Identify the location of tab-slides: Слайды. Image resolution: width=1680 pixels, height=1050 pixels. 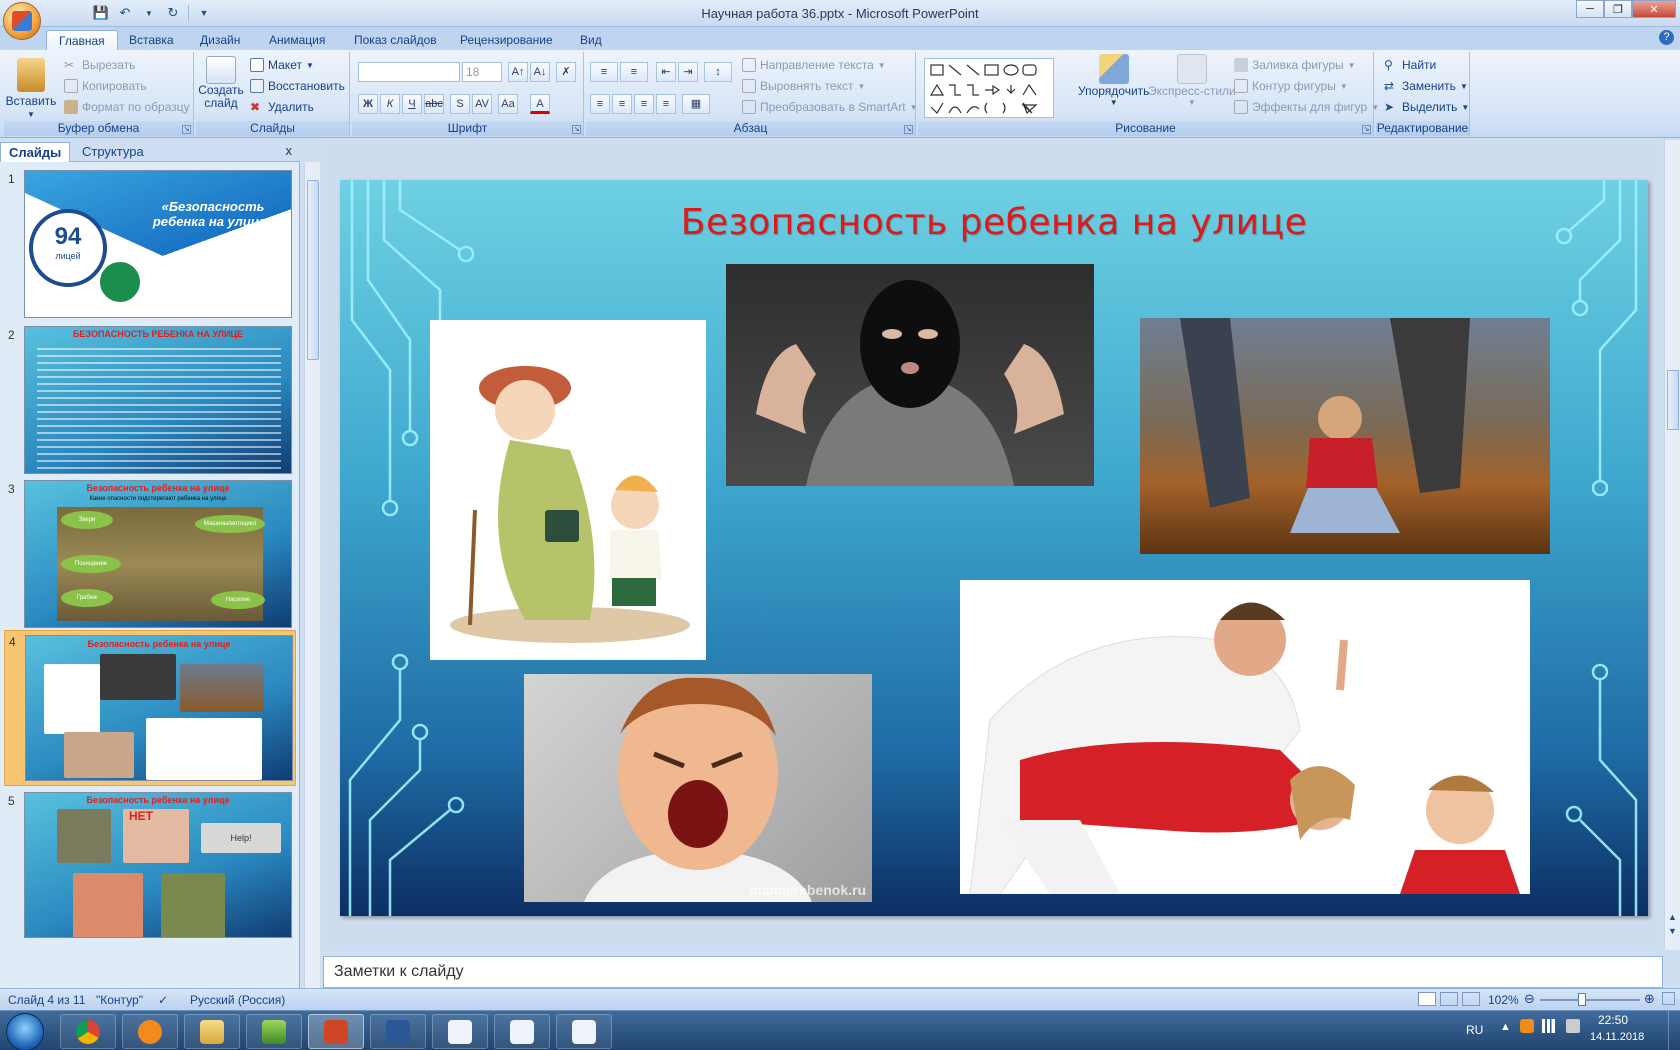
(35, 152).